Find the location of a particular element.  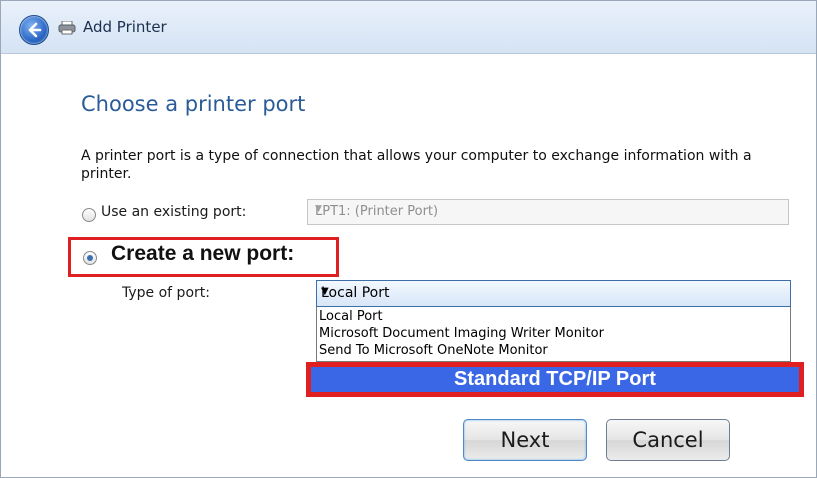

back-button is located at coordinates (34, 30).